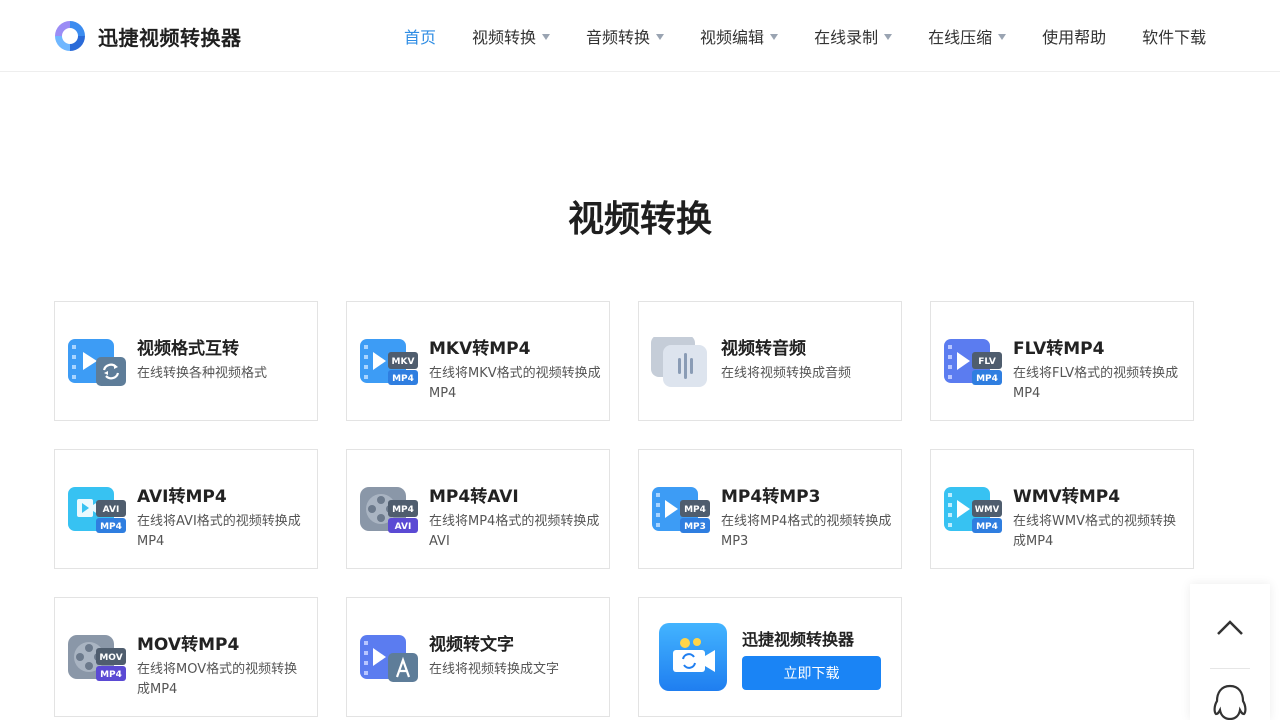 The width and height of the screenshot is (1280, 720). I want to click on mp4-to-mp3-icon: MP4 MP3, so click(681, 510).